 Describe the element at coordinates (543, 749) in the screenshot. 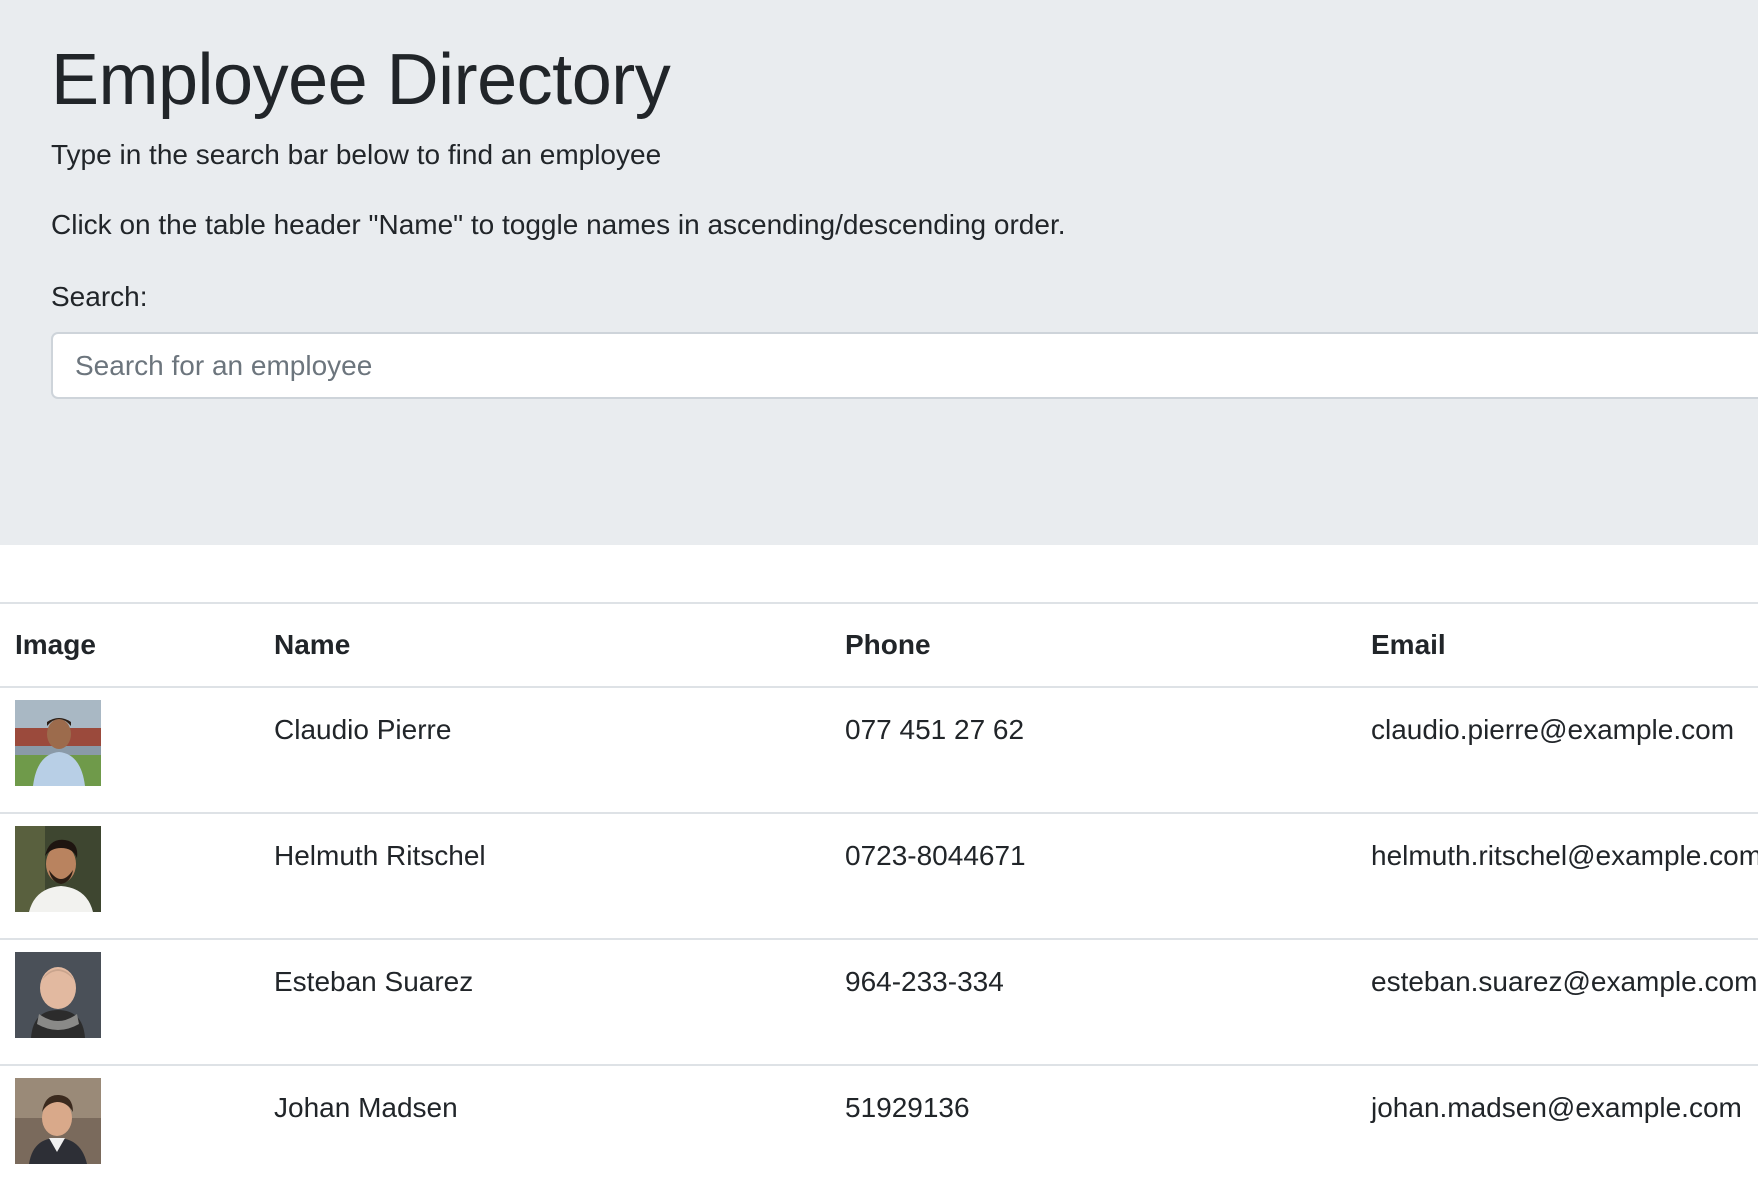

I see `employee-name: Claudio Pierre` at that location.